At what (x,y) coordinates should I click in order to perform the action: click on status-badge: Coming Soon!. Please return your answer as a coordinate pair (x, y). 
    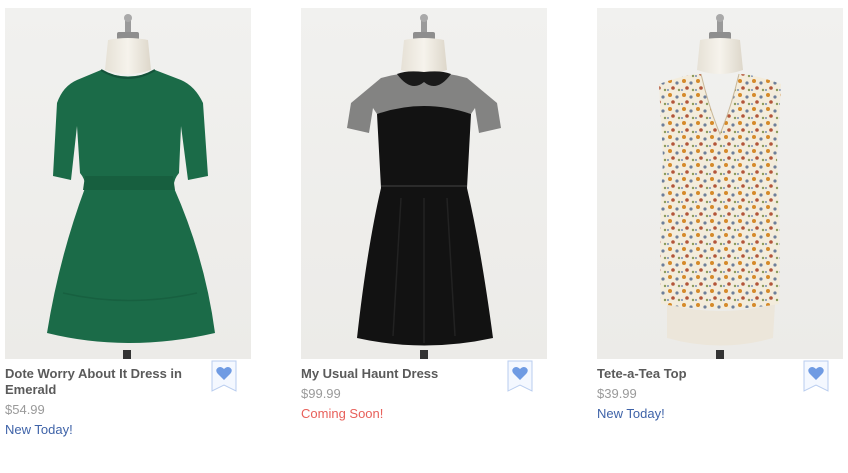
    Looking at the image, I should click on (342, 413).